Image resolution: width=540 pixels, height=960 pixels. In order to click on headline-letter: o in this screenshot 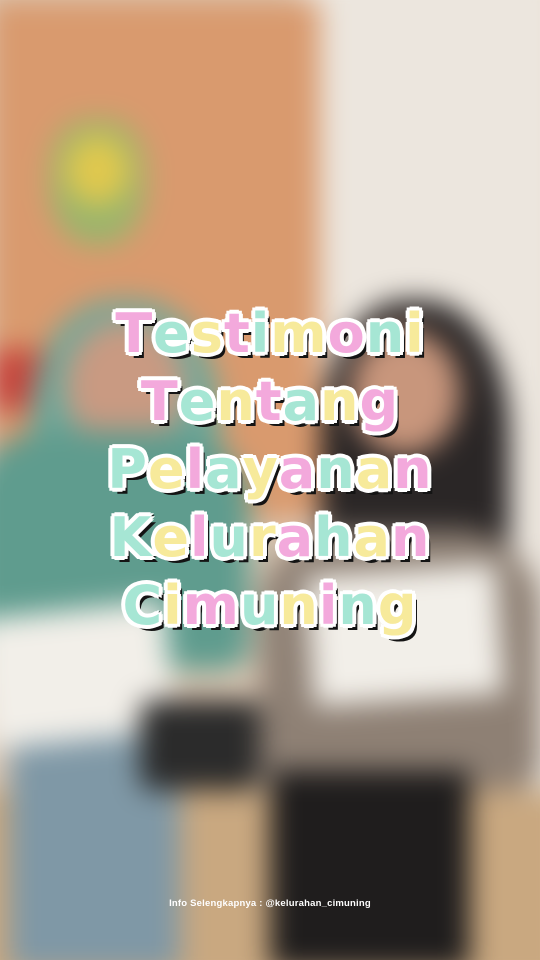, I will do `click(346, 334)`.